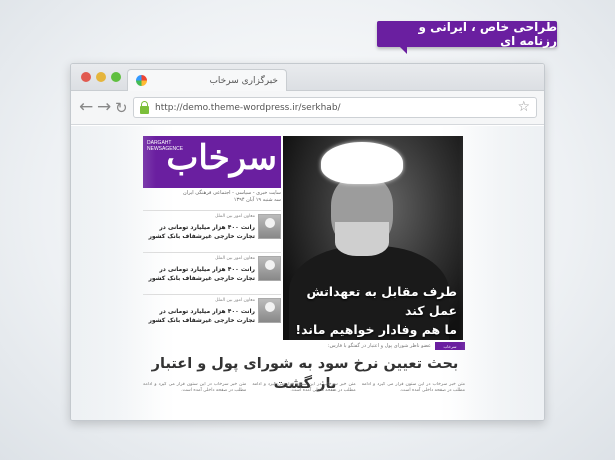 This screenshot has width=615, height=460. What do you see at coordinates (86, 107) in the screenshot?
I see `back-arrow-icon: ←` at bounding box center [86, 107].